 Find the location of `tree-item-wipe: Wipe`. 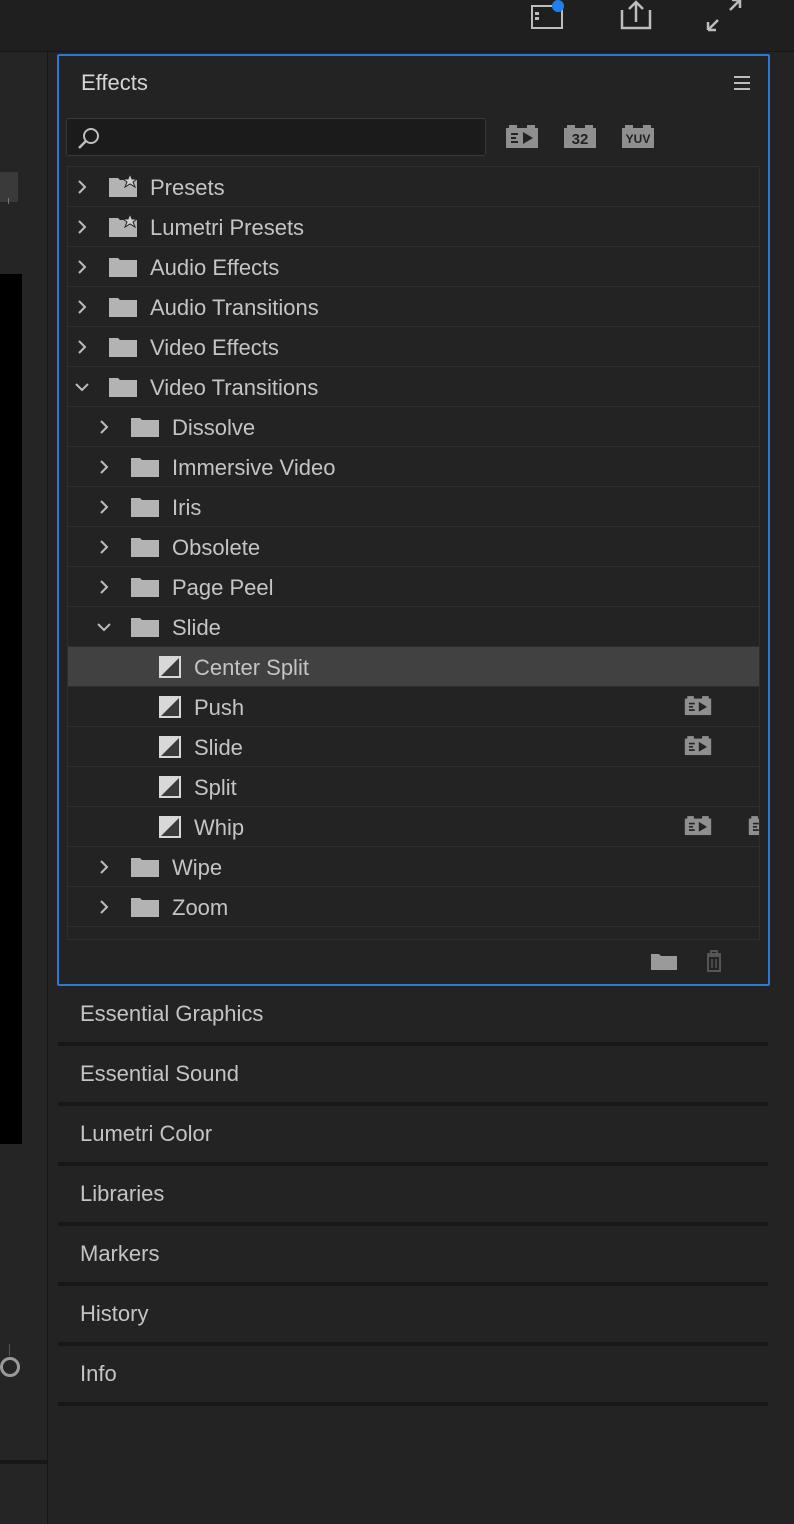

tree-item-wipe: Wipe is located at coordinates (413, 867).